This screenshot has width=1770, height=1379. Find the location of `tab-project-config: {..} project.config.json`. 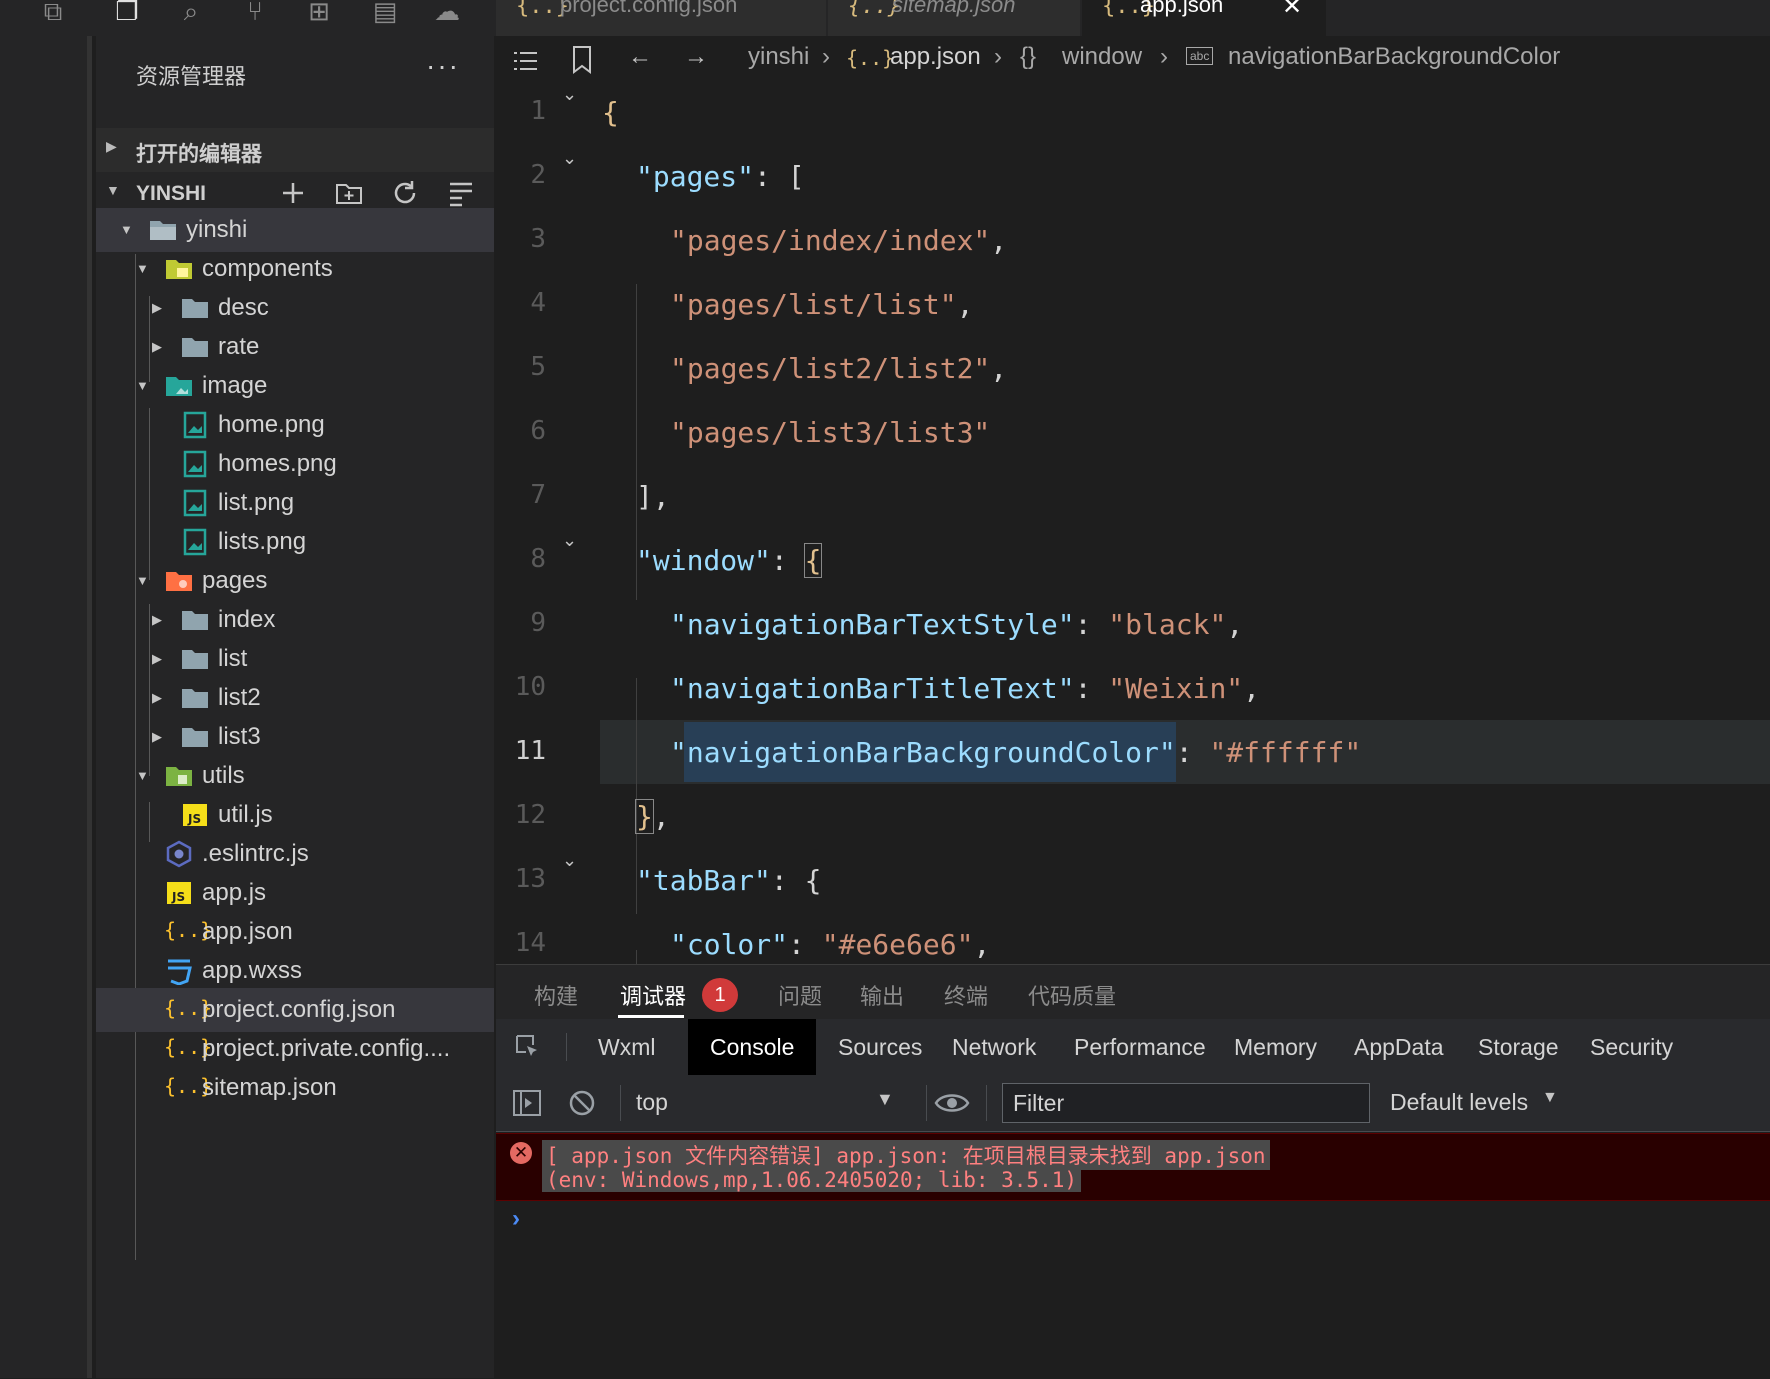

tab-project-config: {..} project.config.json is located at coordinates (661, 18).